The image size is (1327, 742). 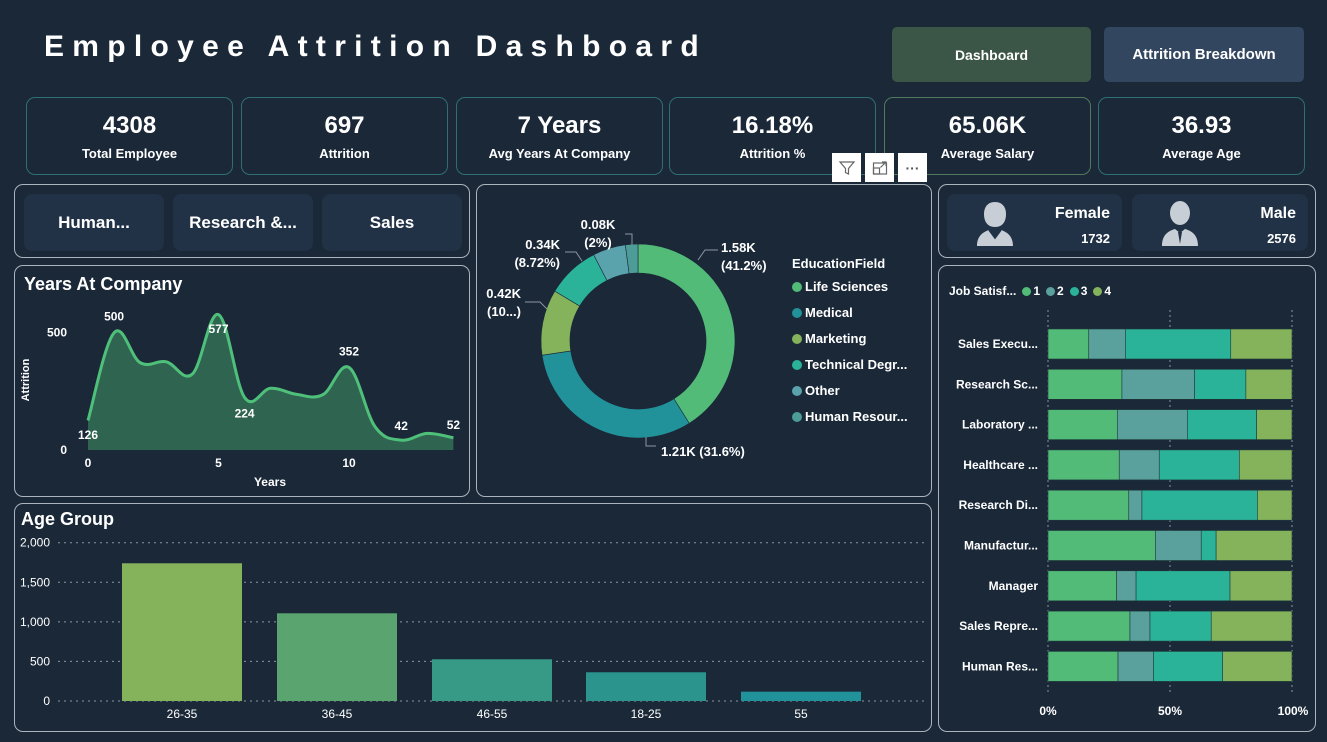 I want to click on visual-header-toolbar: ···, so click(x=879, y=167).